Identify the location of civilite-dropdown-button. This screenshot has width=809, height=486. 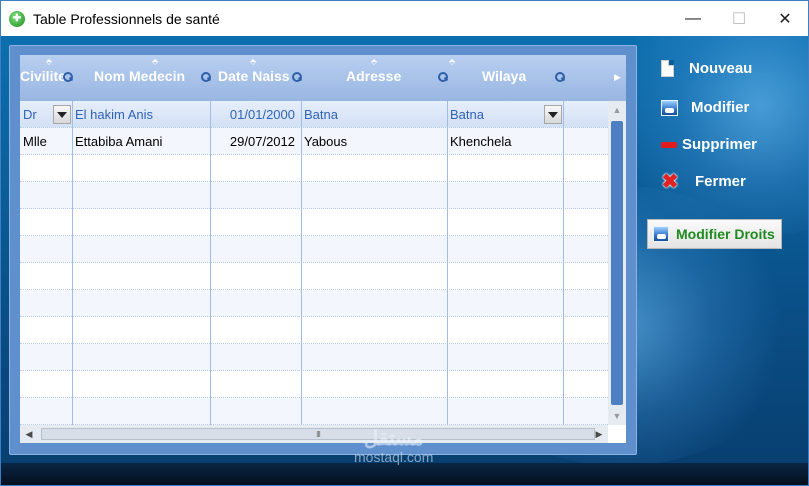
(62, 114).